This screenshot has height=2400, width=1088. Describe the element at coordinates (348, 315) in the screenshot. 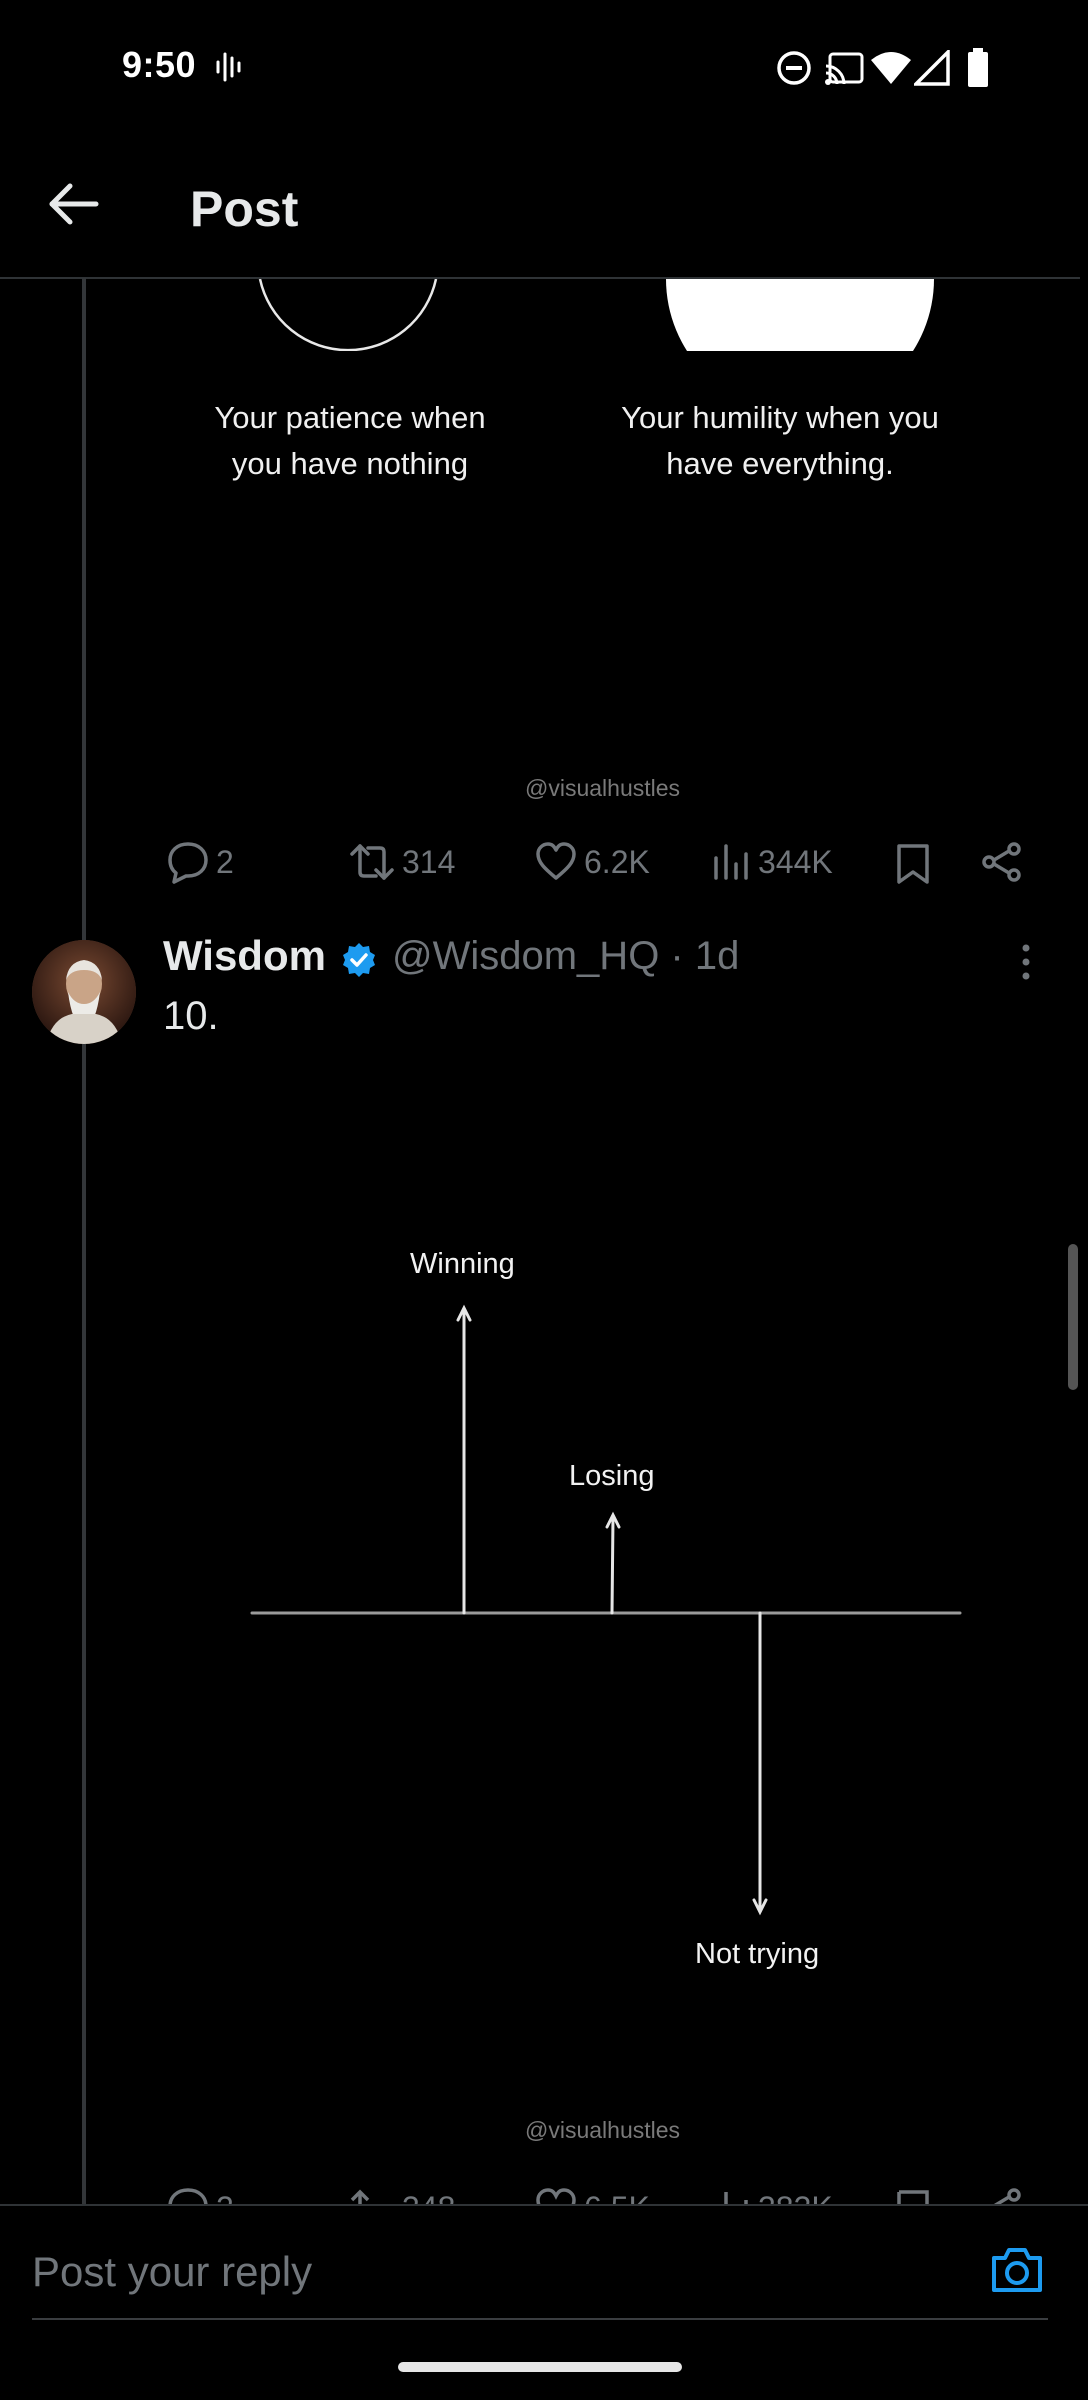

I see `empty-circle-graphic` at that location.